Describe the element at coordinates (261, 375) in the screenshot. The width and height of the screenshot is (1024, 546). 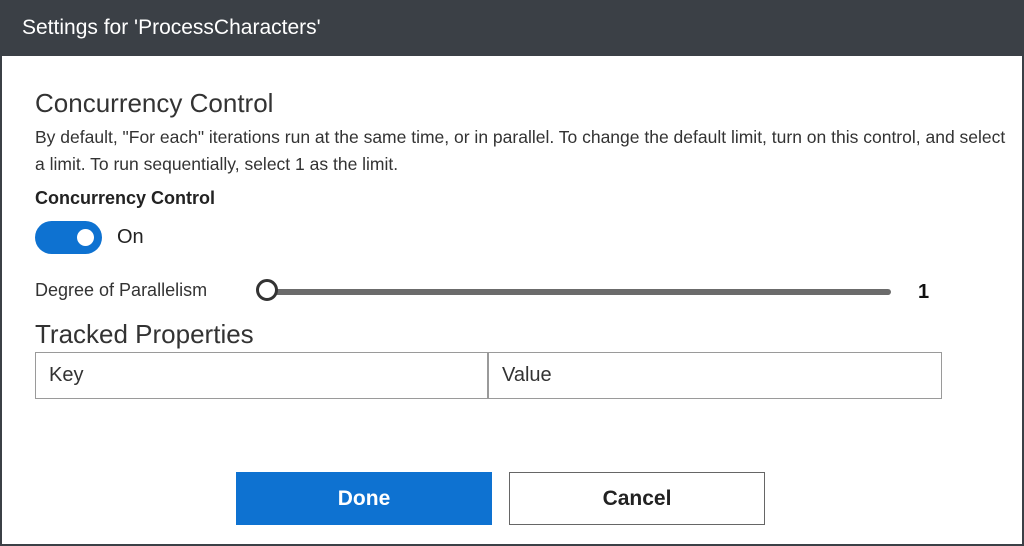
I see `key-input: Key` at that location.